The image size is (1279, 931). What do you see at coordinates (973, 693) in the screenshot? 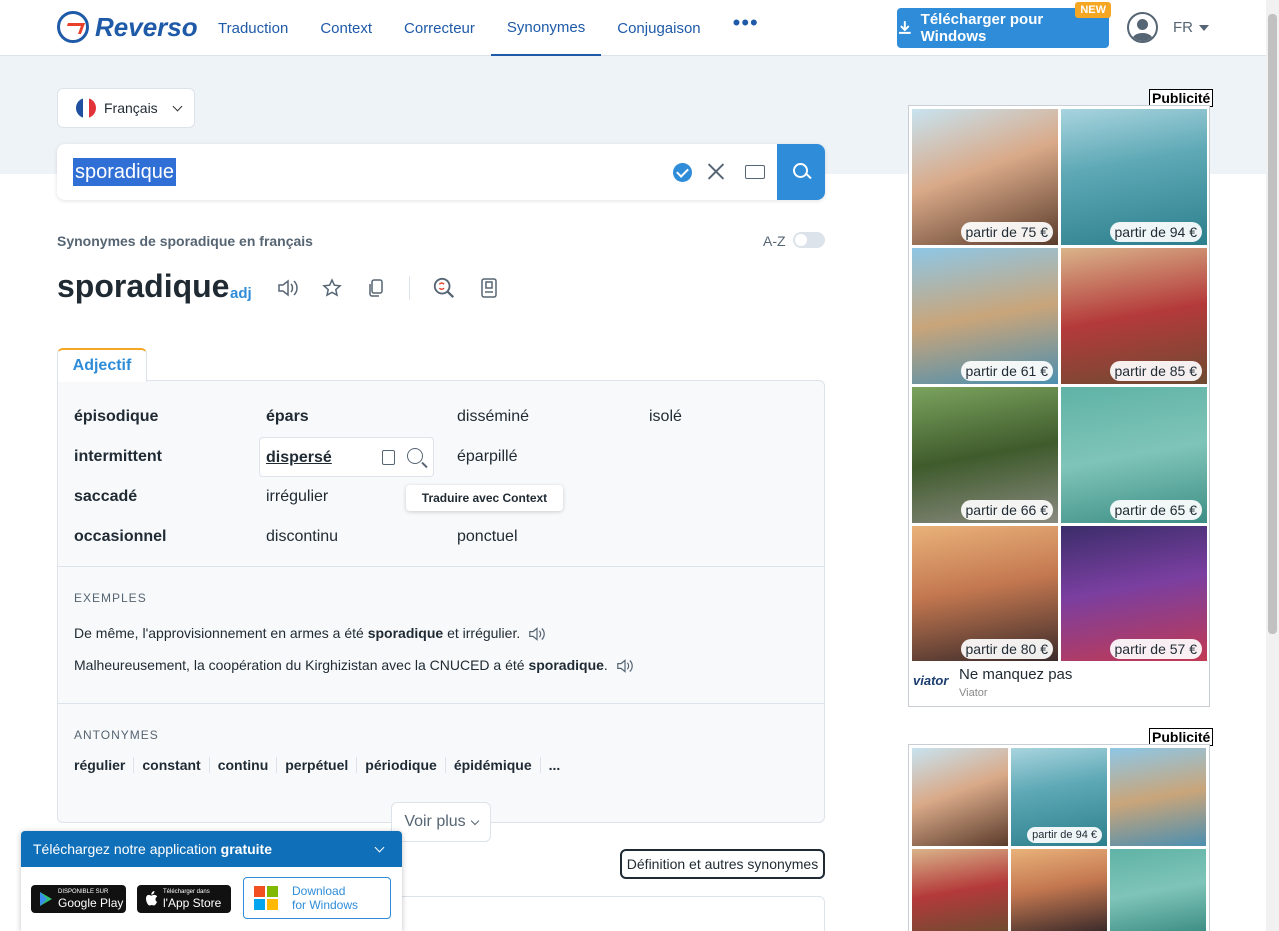
I see `ad-brand: Viator` at bounding box center [973, 693].